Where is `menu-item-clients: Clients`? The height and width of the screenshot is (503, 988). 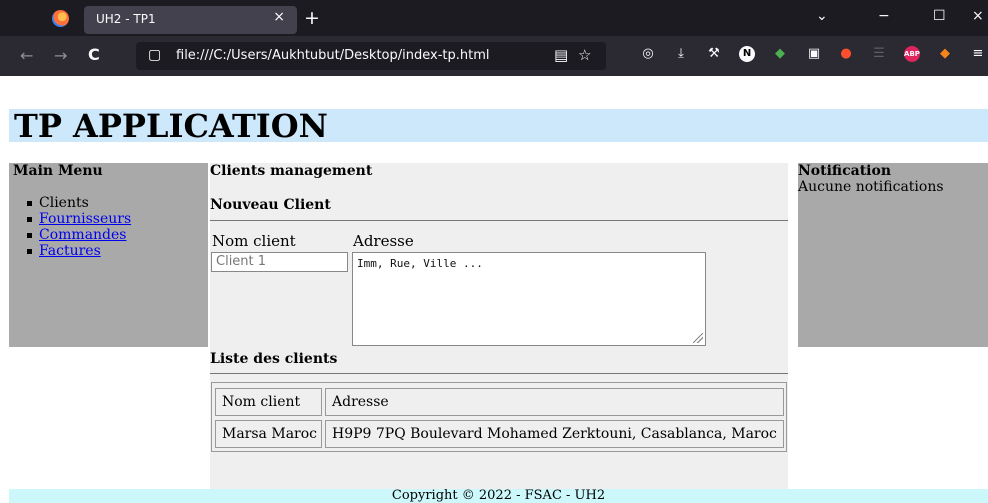 menu-item-clients: Clients is located at coordinates (70, 203).